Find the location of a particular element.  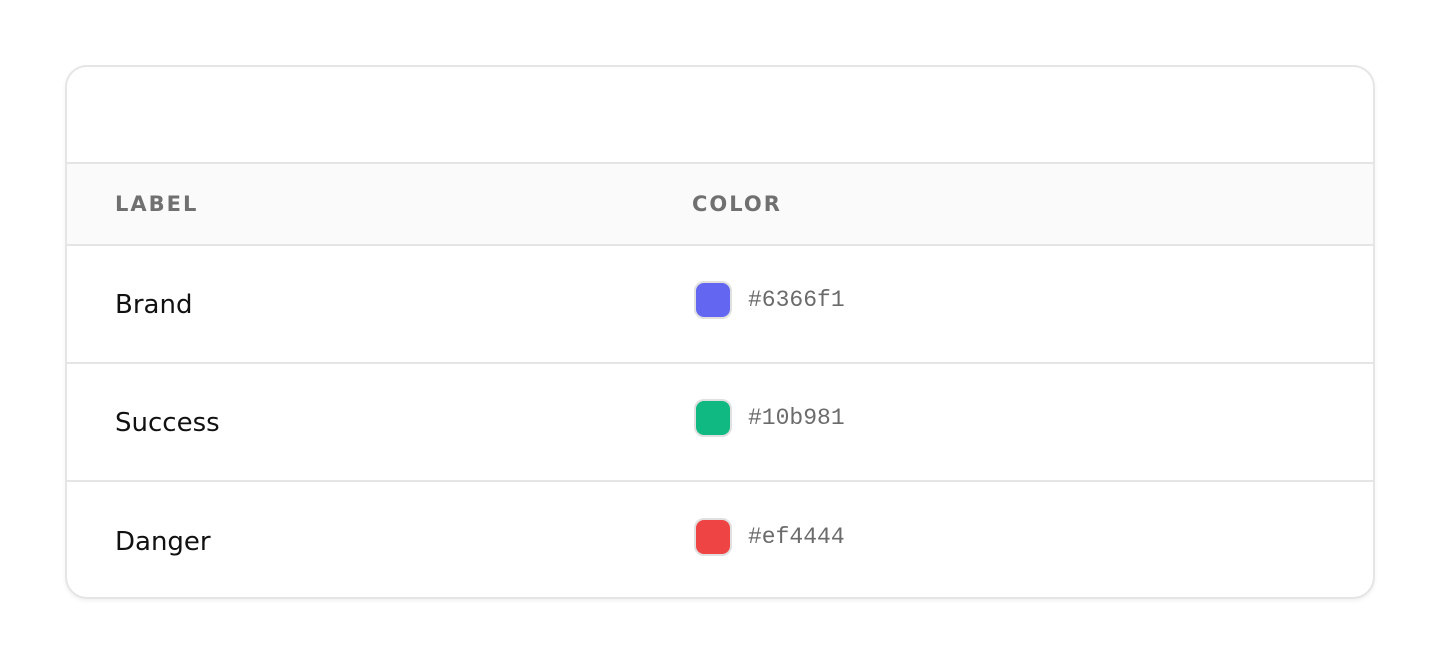

row-label: Danger is located at coordinates (163, 542).